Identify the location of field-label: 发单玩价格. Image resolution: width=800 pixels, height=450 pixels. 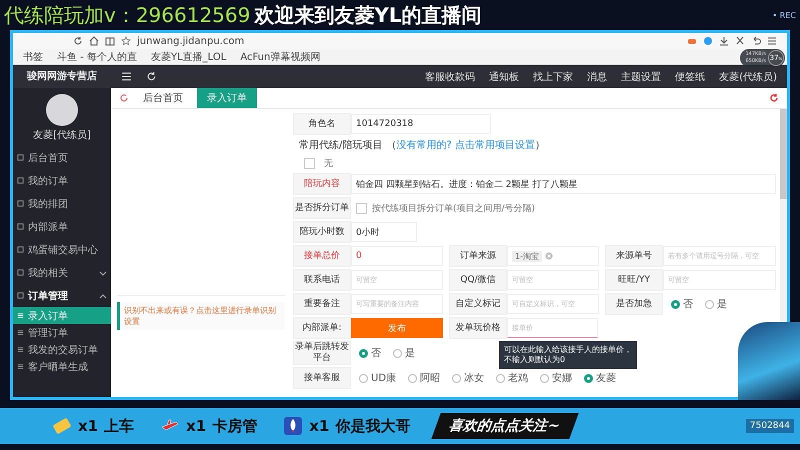
(478, 328).